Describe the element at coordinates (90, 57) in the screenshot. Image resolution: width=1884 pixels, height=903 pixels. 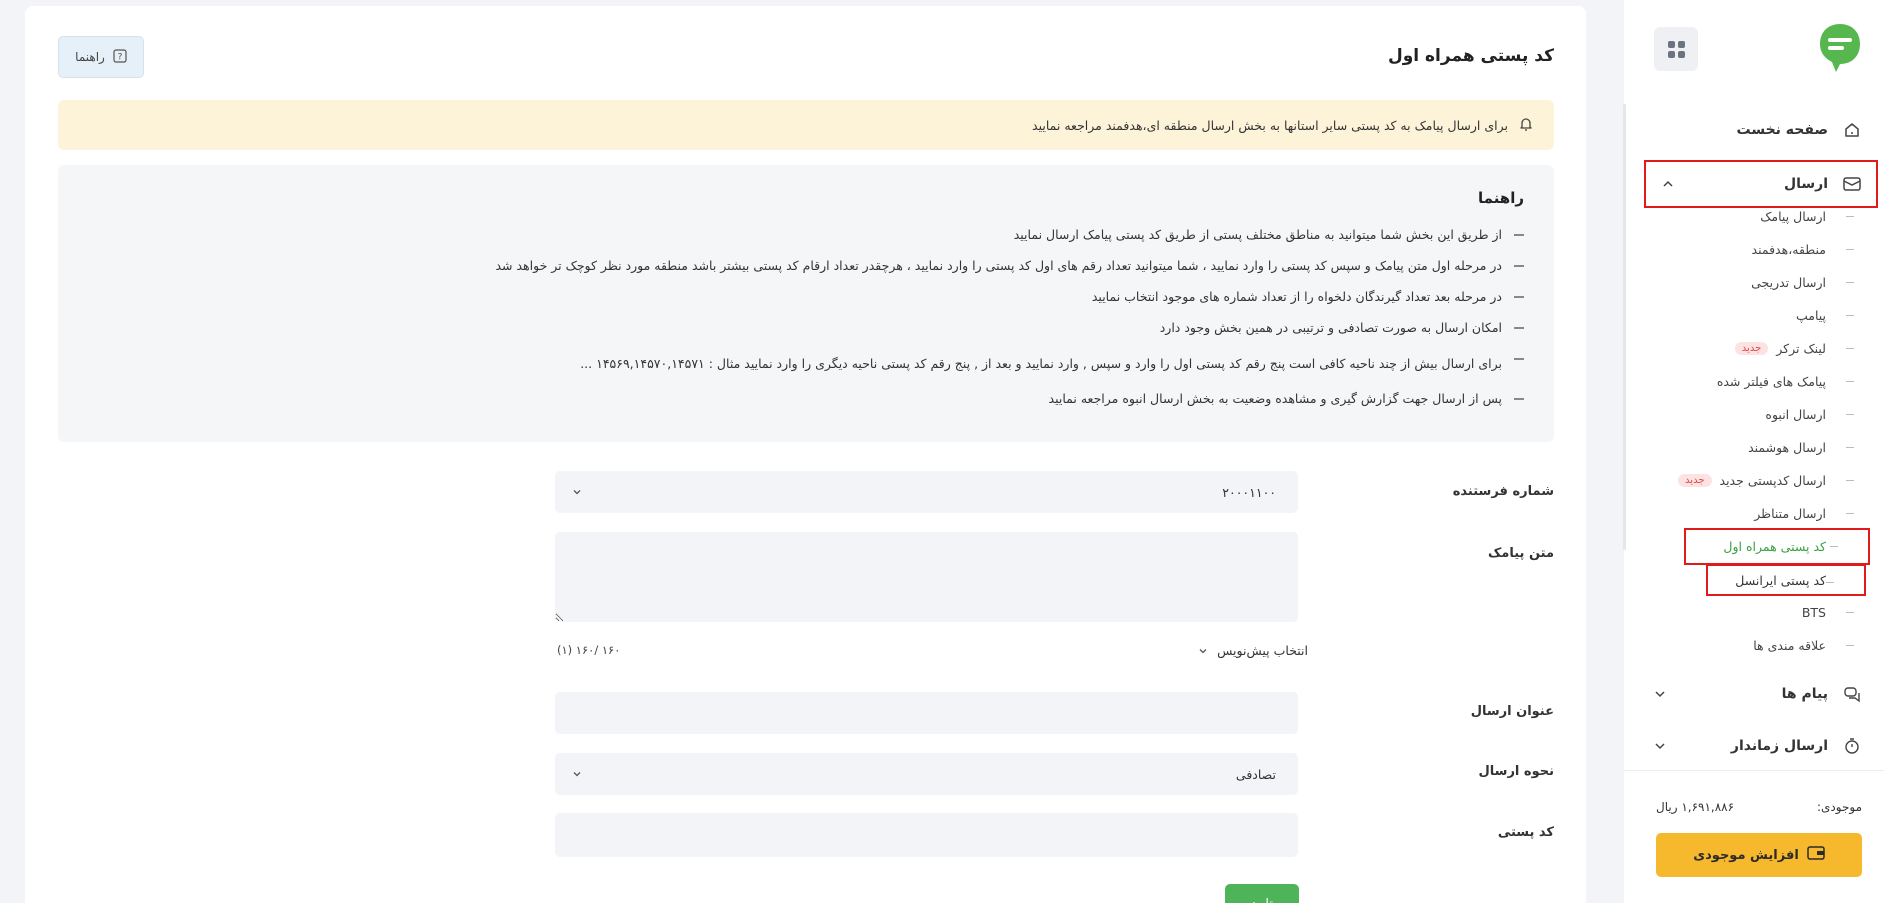
I see `help-button-label: راهنما` at that location.